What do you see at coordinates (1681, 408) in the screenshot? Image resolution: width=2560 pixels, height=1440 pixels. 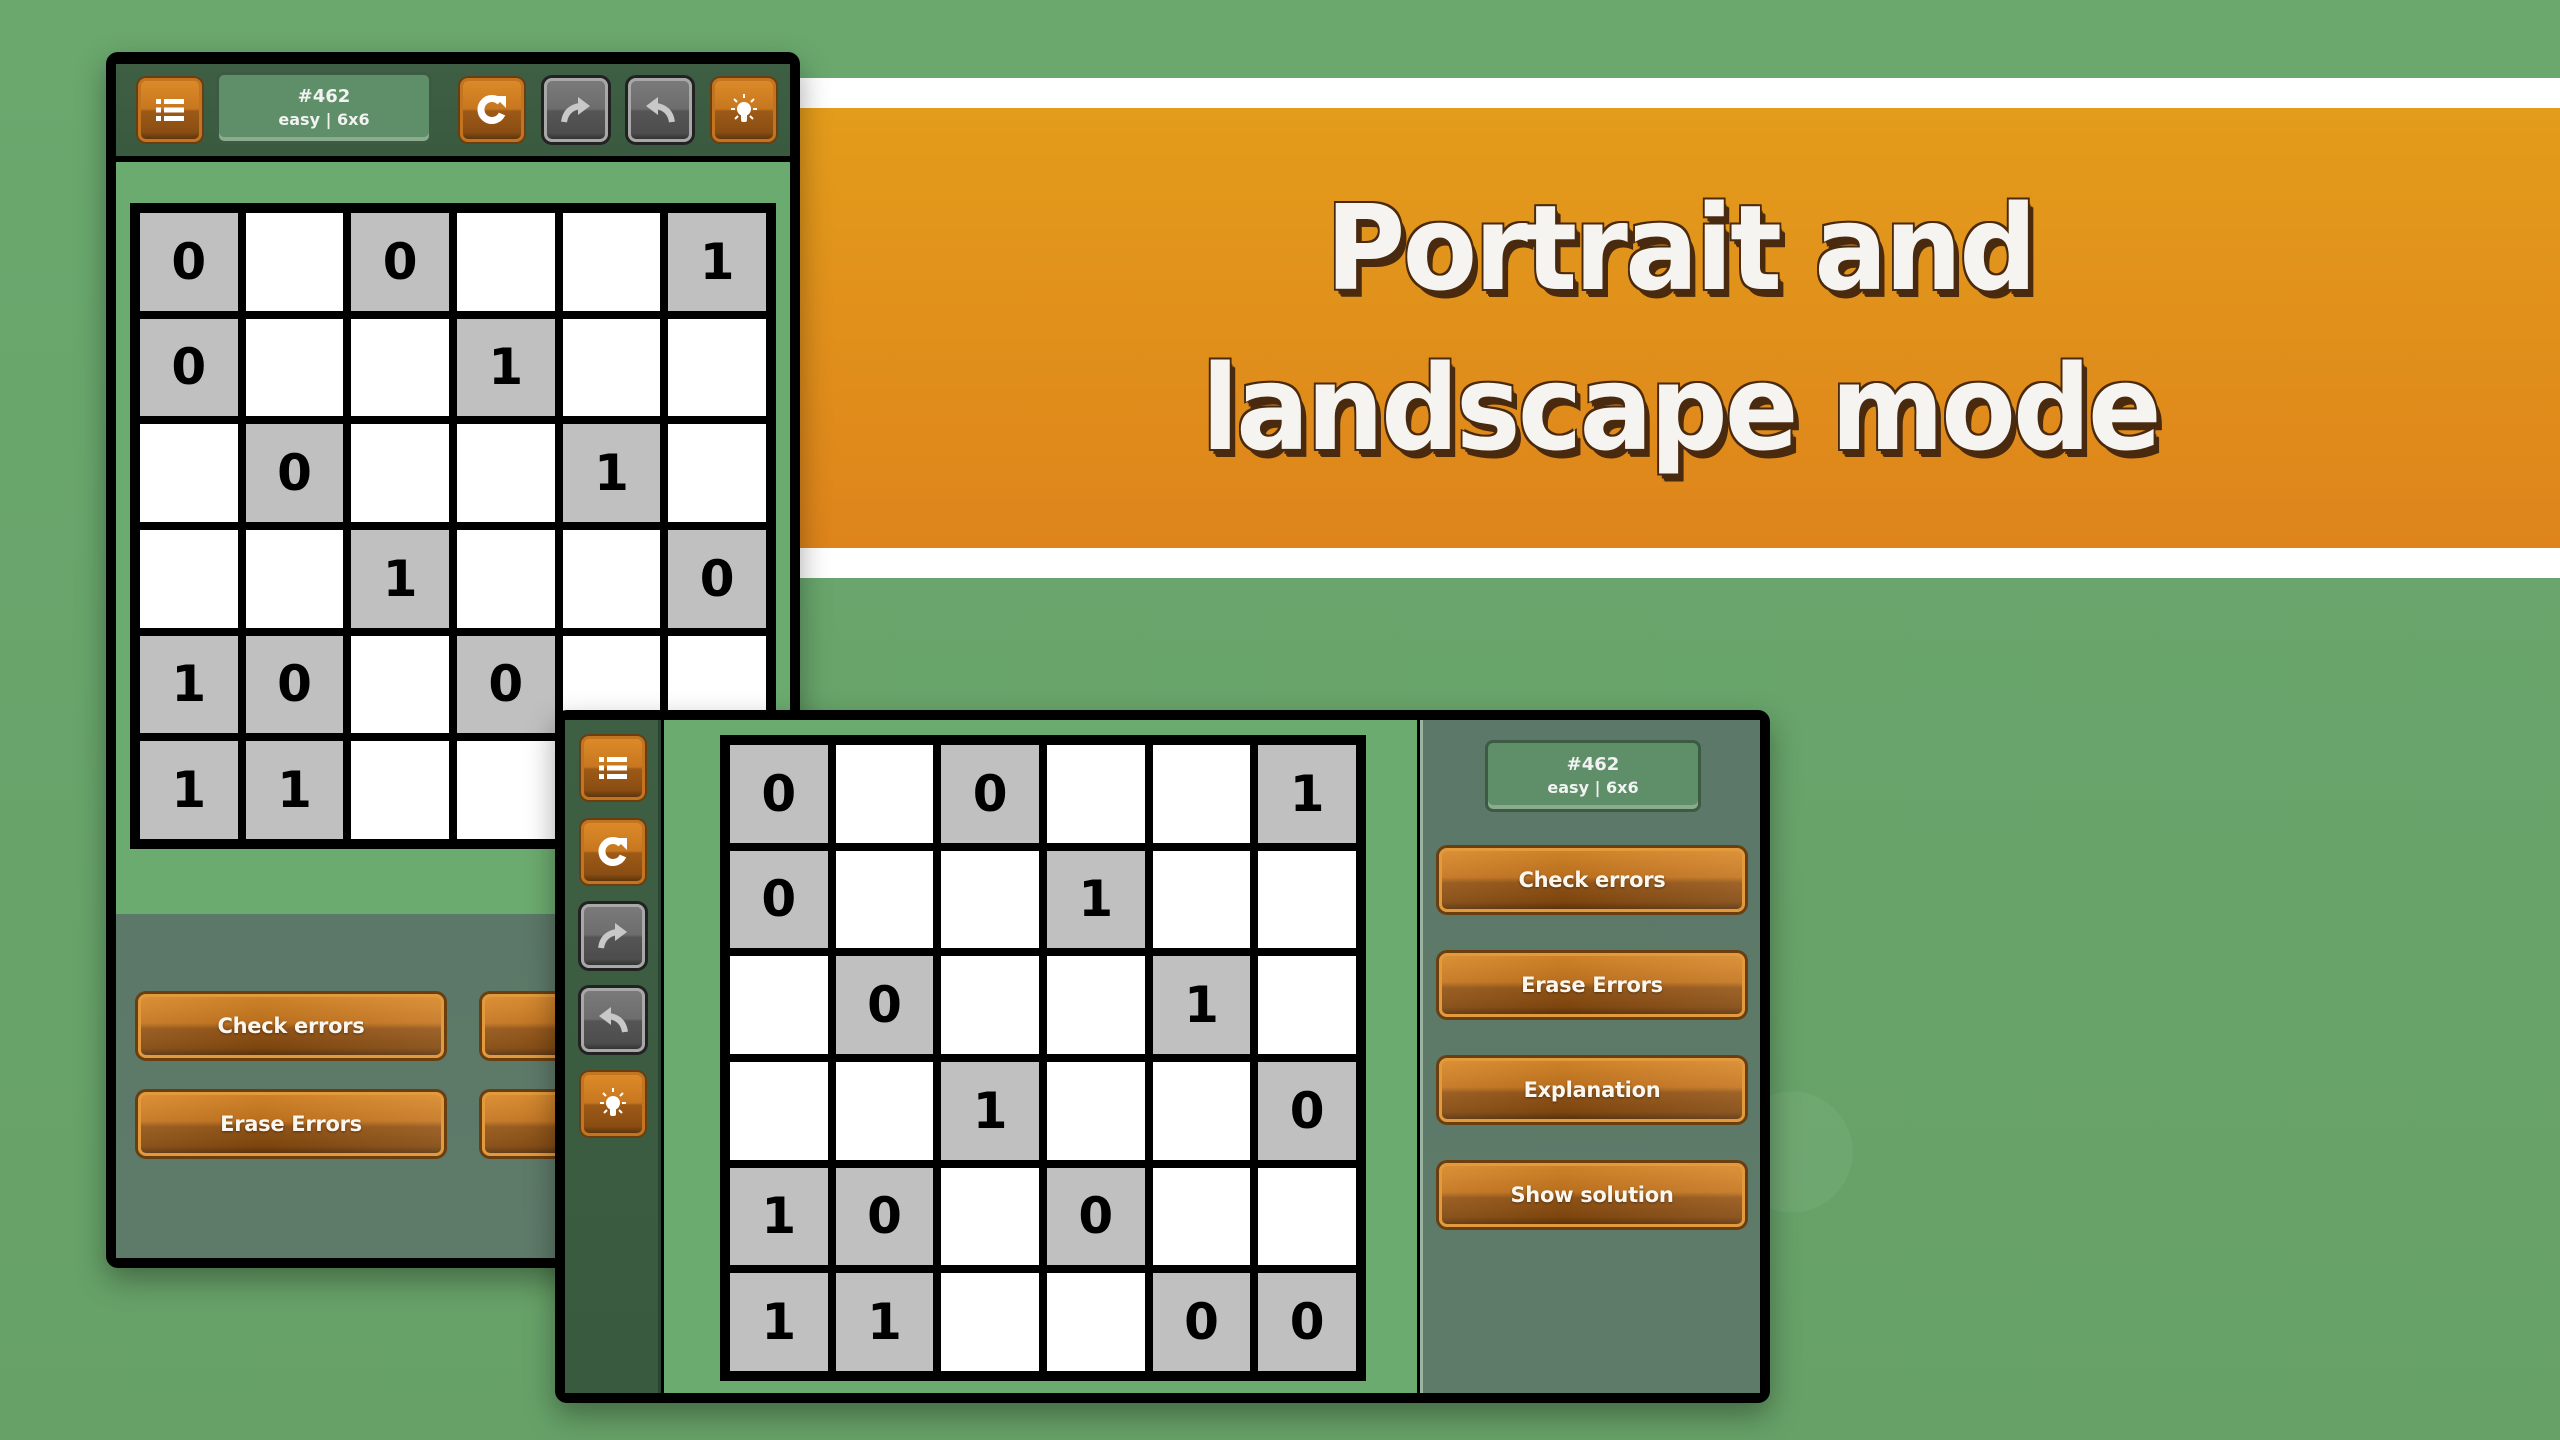 I see `banner-title-line-2: landscape mode` at bounding box center [1681, 408].